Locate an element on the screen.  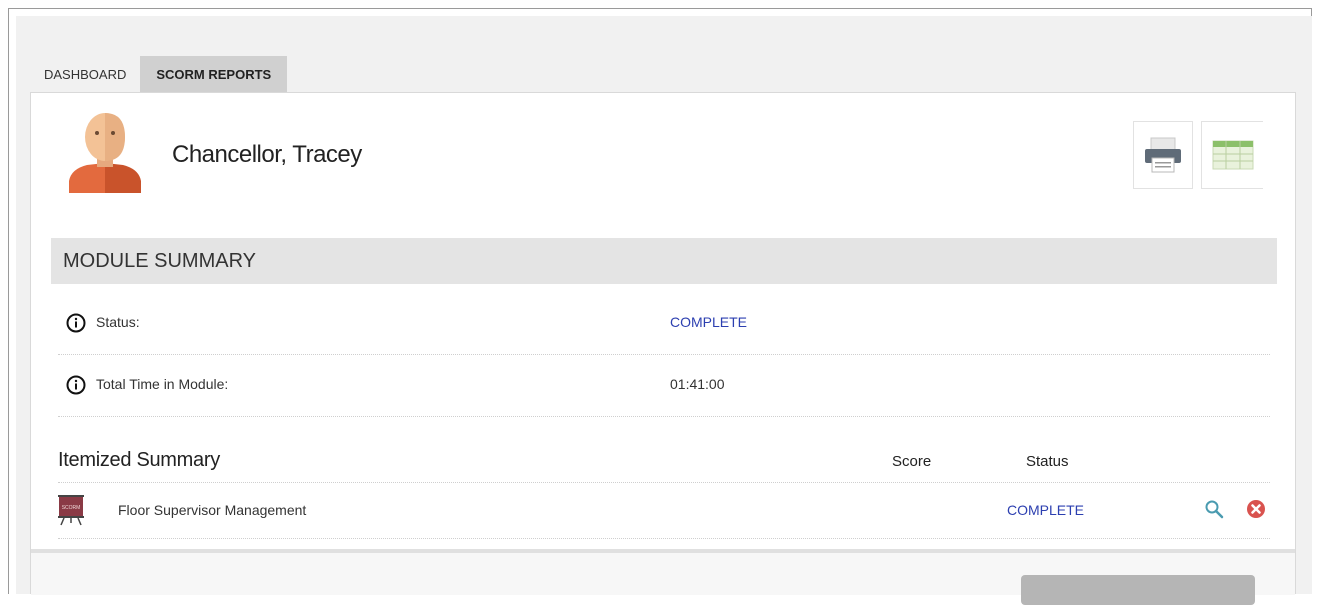
user-avatar-icon is located at coordinates (105, 153).